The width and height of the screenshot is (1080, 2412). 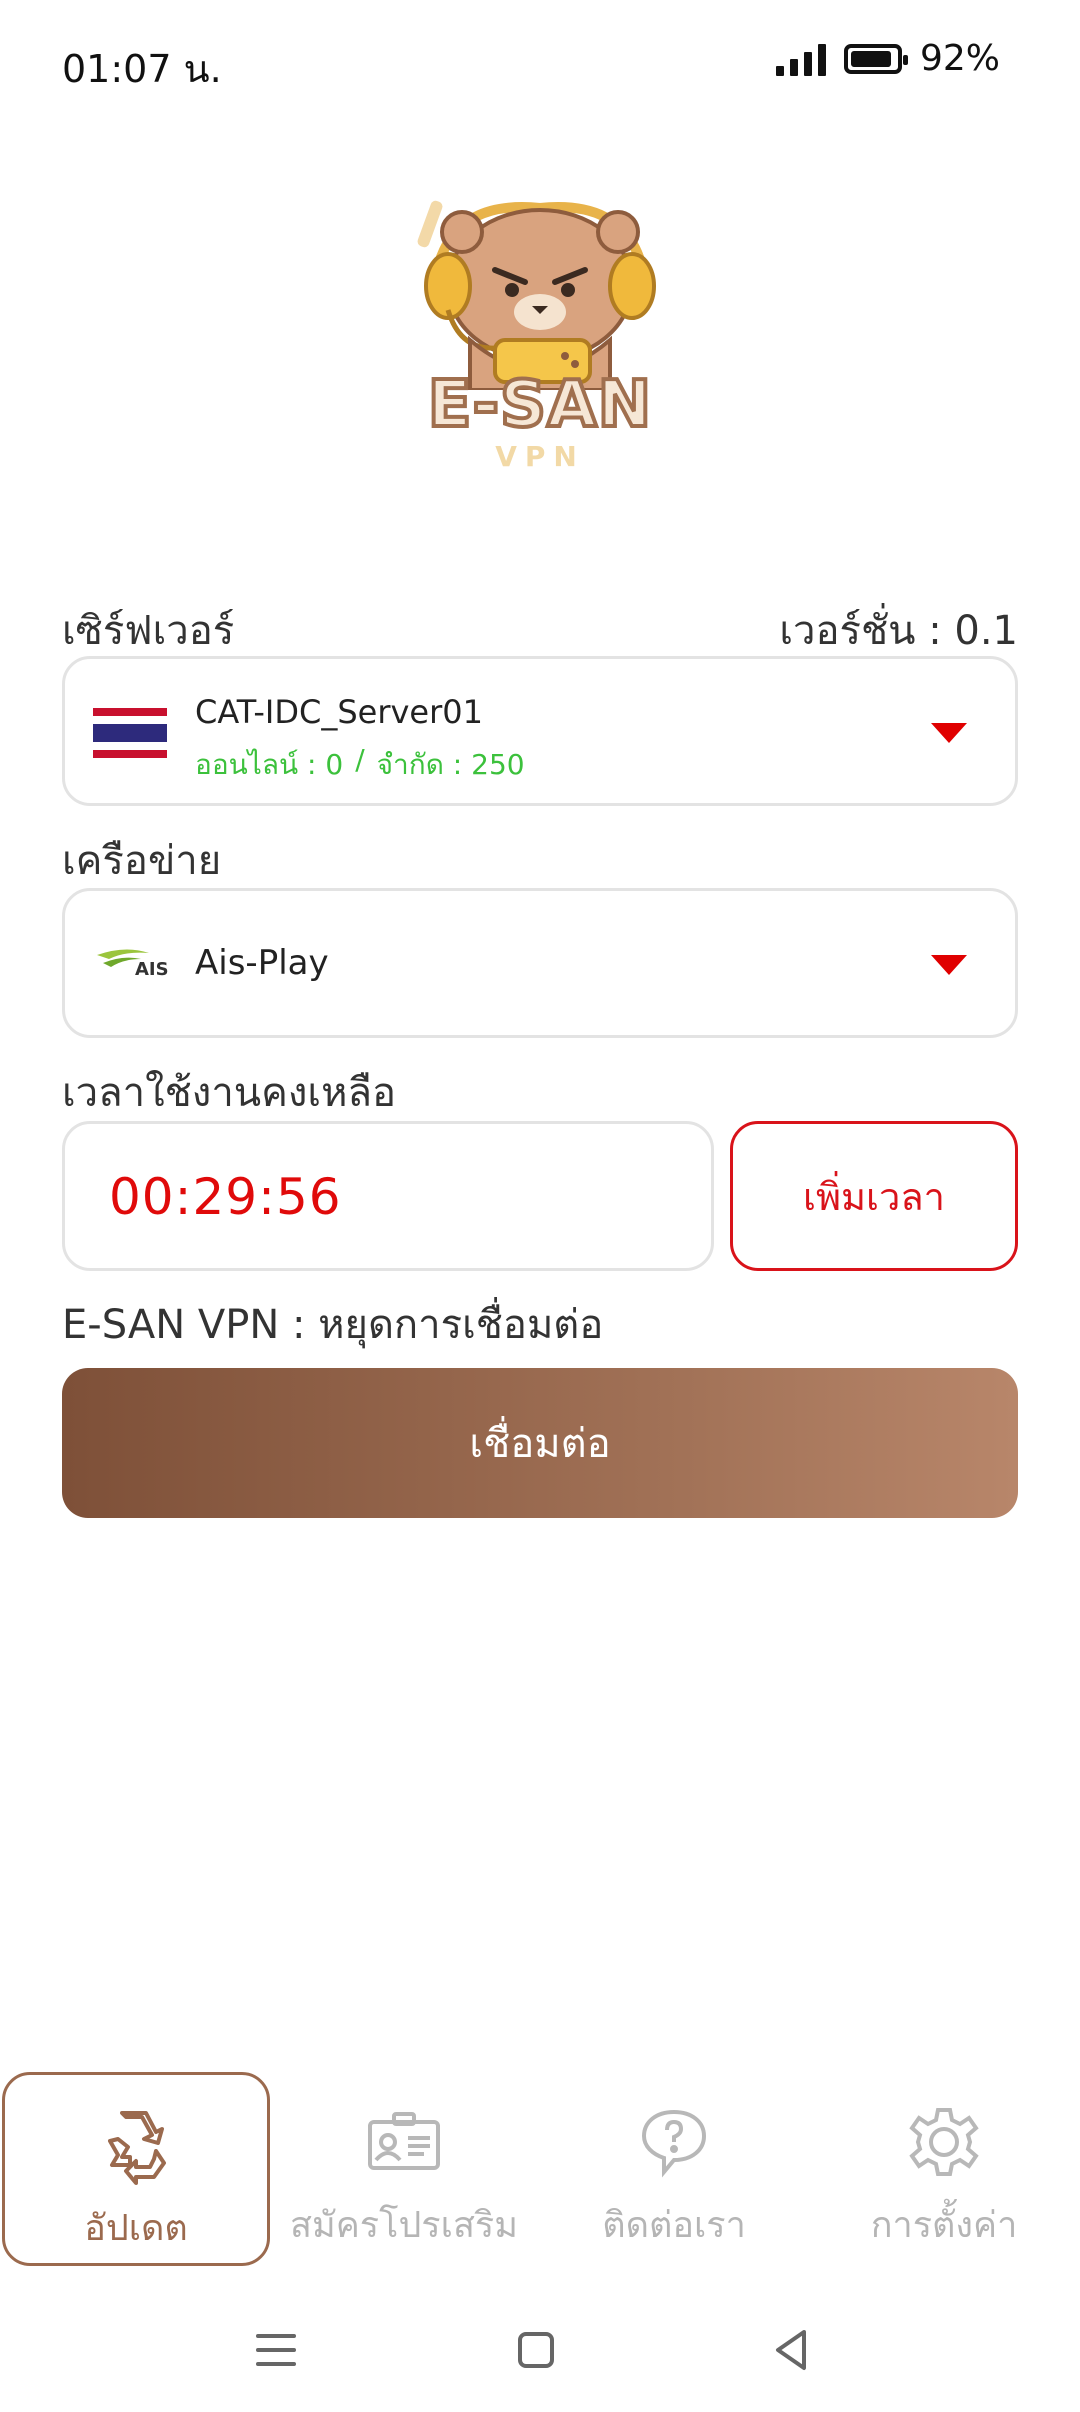 What do you see at coordinates (136, 2228) in the screenshot?
I see `nav-label: อัปเดต` at bounding box center [136, 2228].